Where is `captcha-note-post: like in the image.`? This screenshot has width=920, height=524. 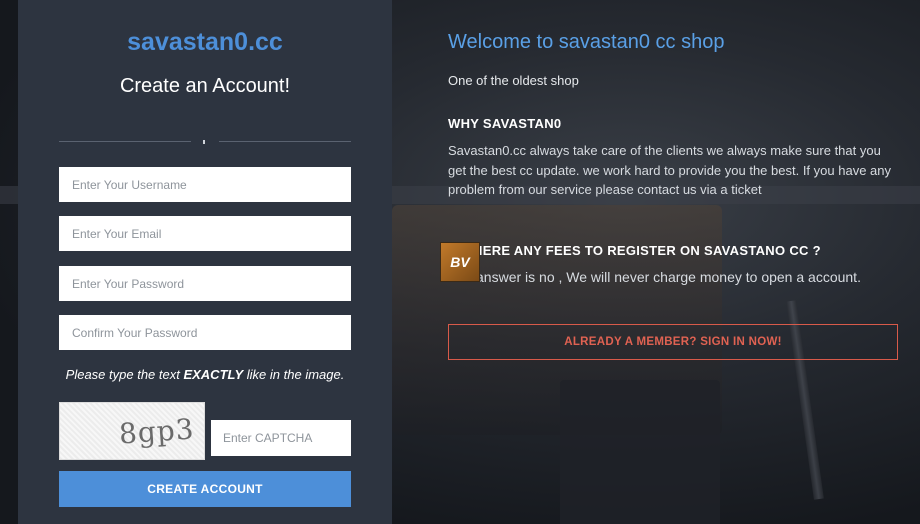 captcha-note-post: like in the image. is located at coordinates (294, 374).